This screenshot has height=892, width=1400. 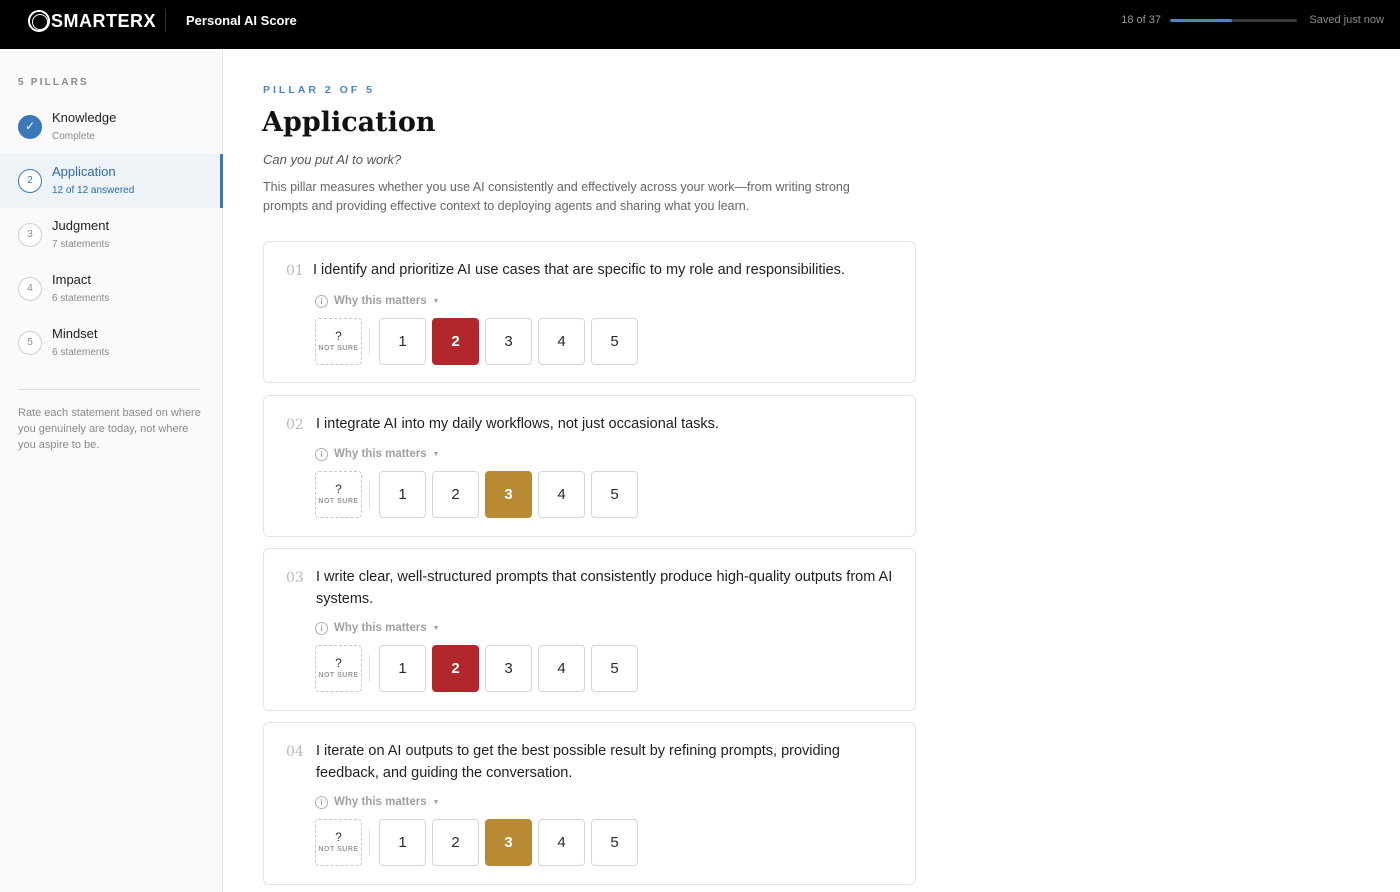 I want to click on brand-logo: SMARTERX, so click(x=92, y=21).